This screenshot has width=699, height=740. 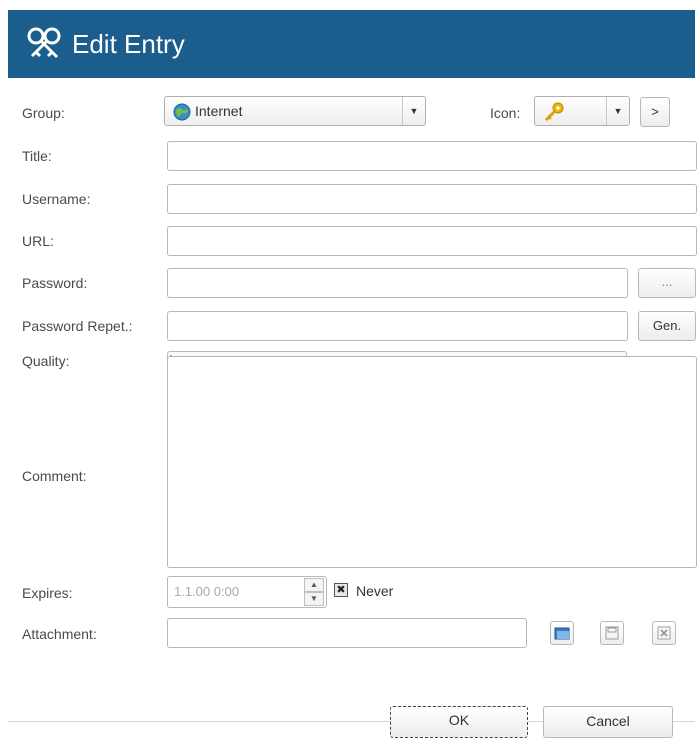 What do you see at coordinates (314, 585) in the screenshot?
I see `spin-up-icon: ▲` at bounding box center [314, 585].